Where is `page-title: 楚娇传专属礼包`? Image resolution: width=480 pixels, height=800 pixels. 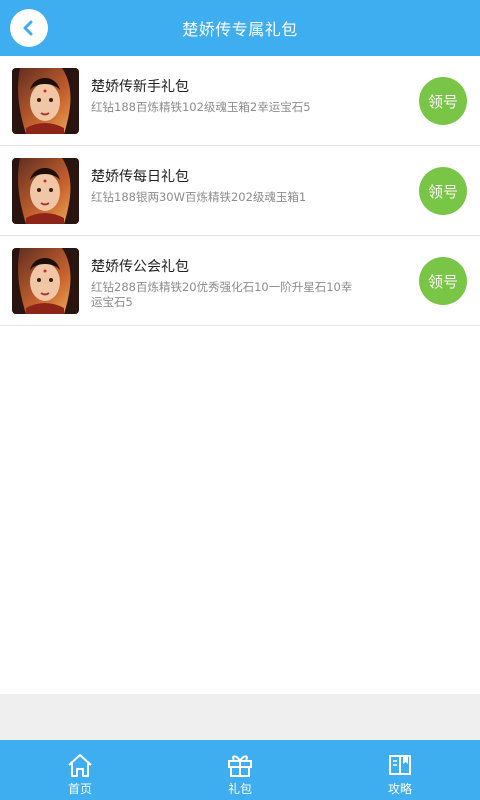
page-title: 楚娇传专属礼包 is located at coordinates (240, 29).